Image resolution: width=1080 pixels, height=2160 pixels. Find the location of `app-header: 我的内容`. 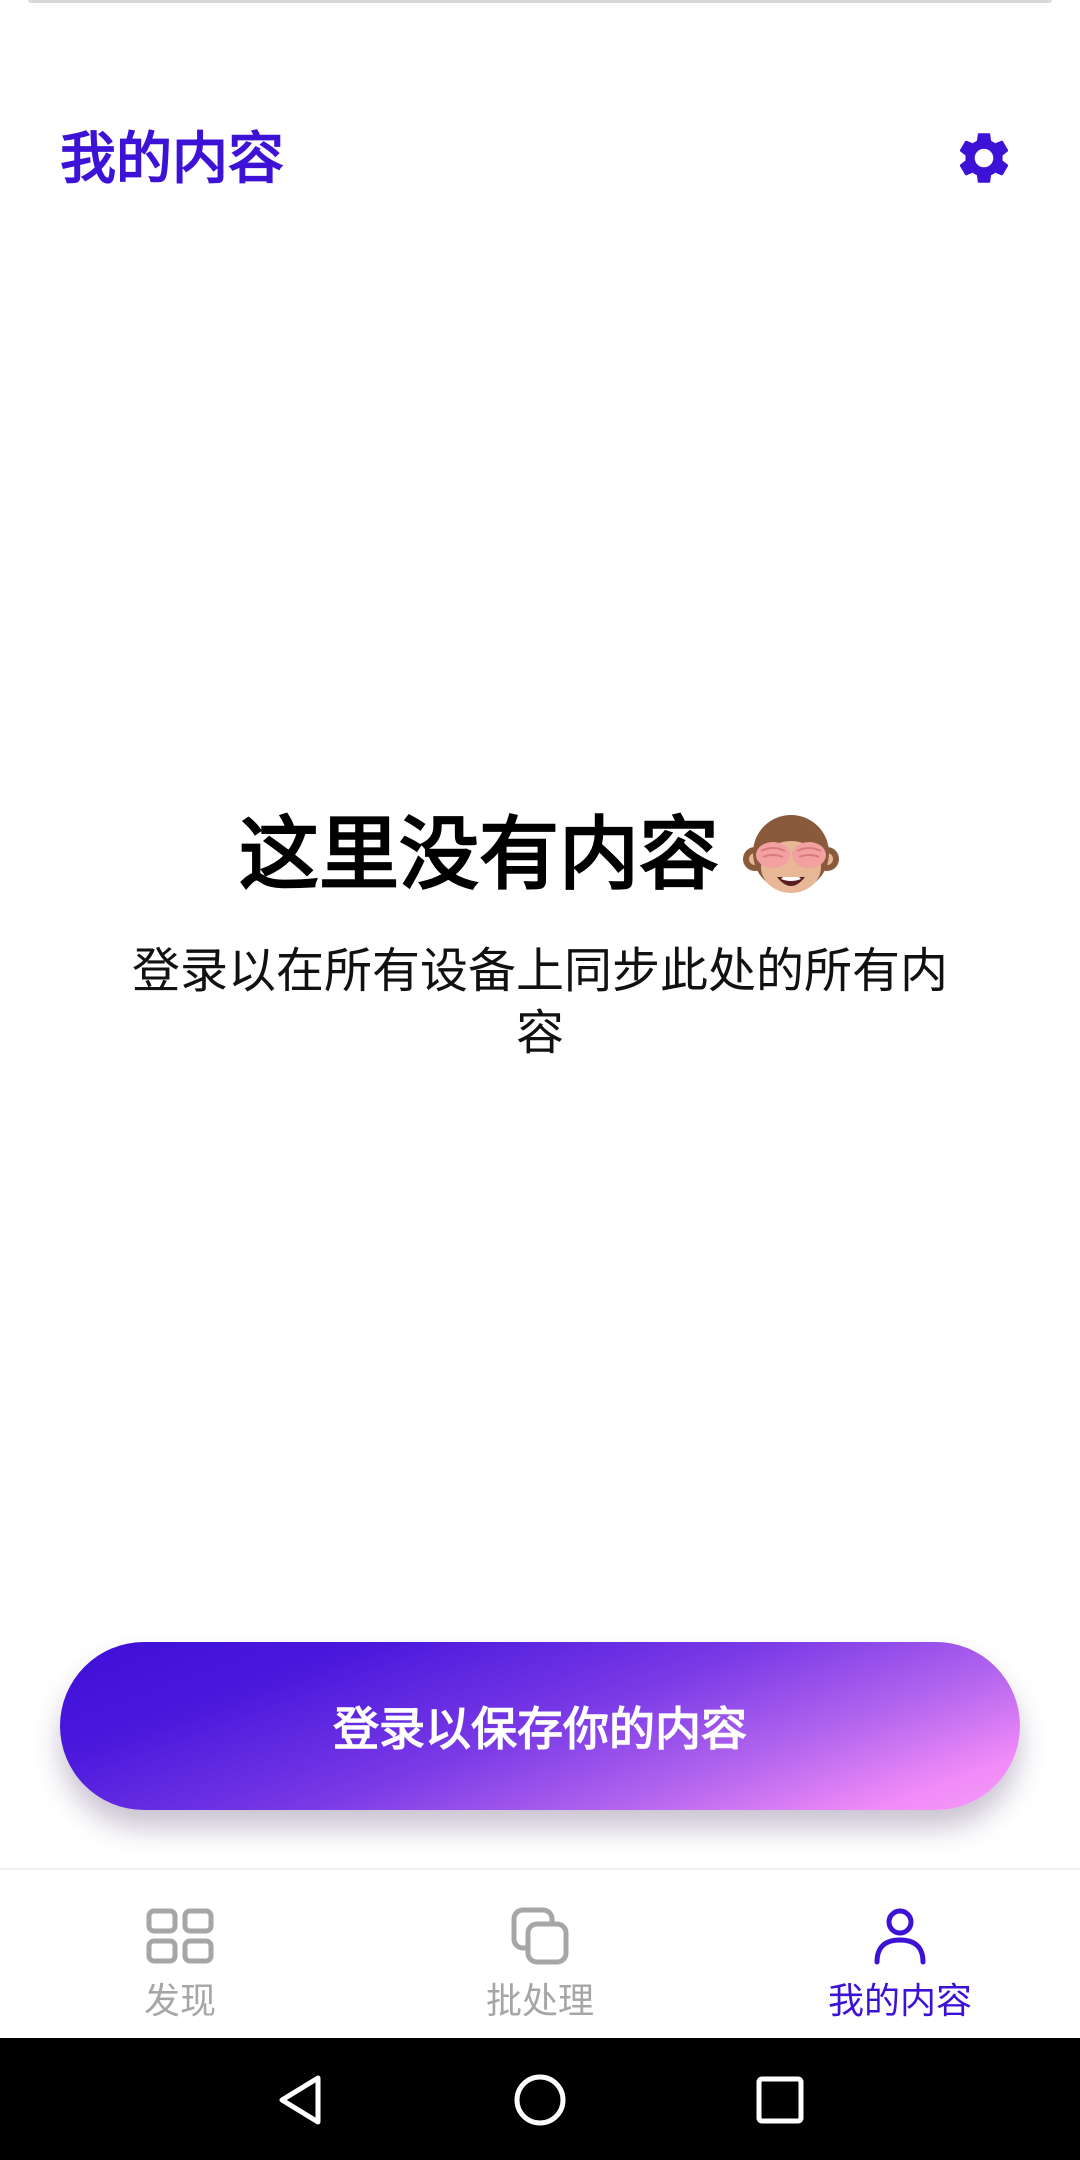

app-header: 我的内容 is located at coordinates (540, 160).